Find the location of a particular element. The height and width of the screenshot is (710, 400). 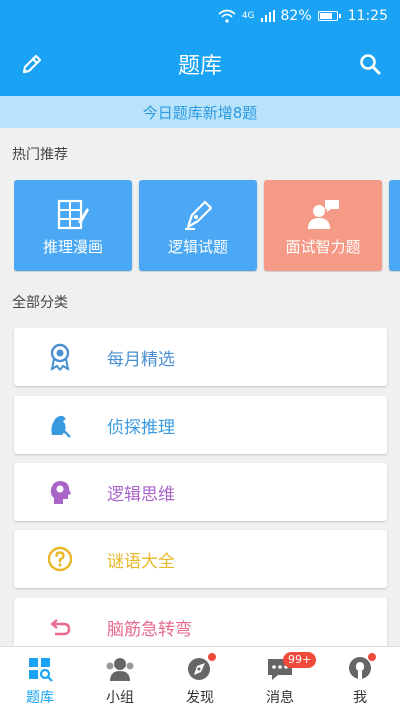

search-icon is located at coordinates (370, 64).